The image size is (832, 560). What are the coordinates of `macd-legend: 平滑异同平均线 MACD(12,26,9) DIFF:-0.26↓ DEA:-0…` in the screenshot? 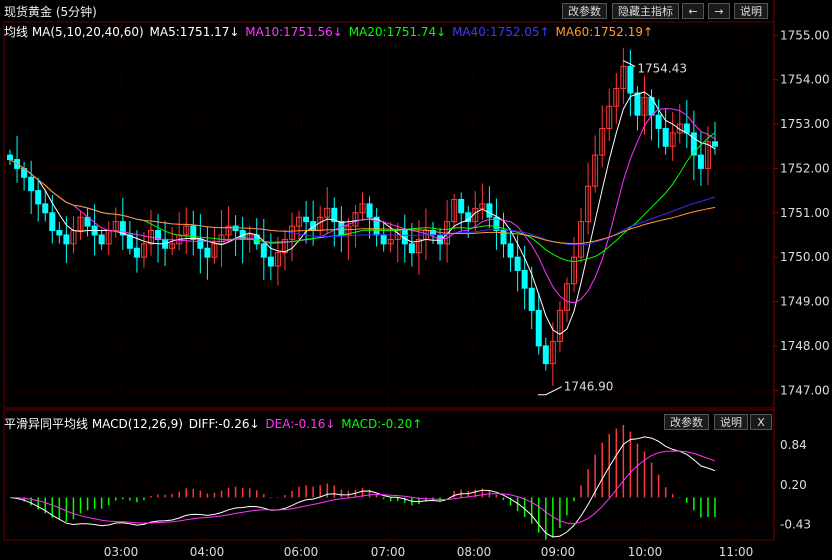 It's located at (214, 423).